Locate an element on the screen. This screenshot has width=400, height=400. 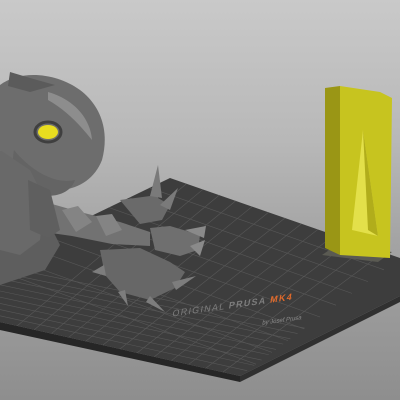
model-eye is located at coordinates (48, 132).